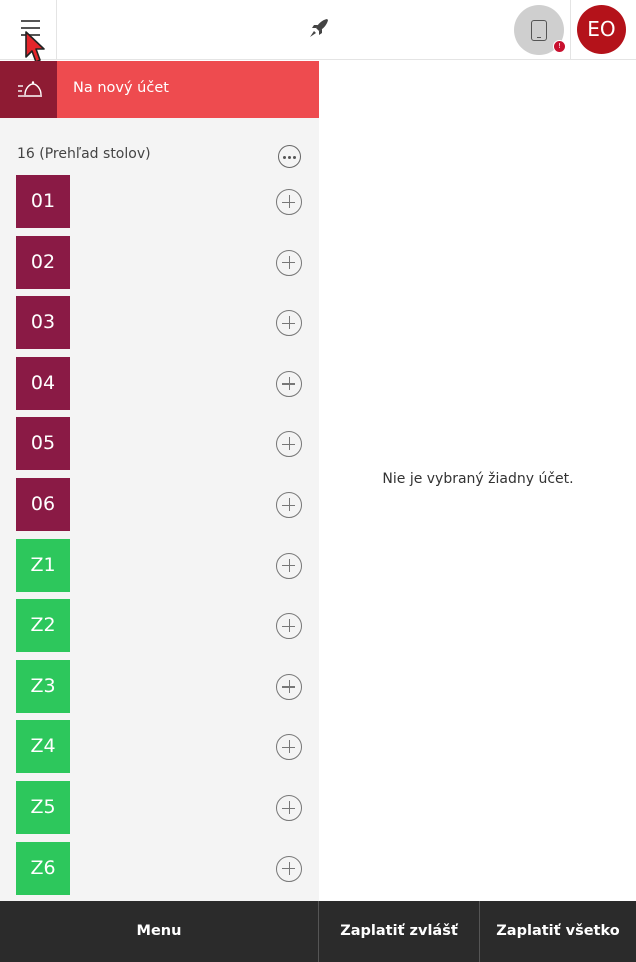 Image resolution: width=636 pixels, height=962 pixels. Describe the element at coordinates (159, 931) in the screenshot. I see `menu-button: Menu` at that location.